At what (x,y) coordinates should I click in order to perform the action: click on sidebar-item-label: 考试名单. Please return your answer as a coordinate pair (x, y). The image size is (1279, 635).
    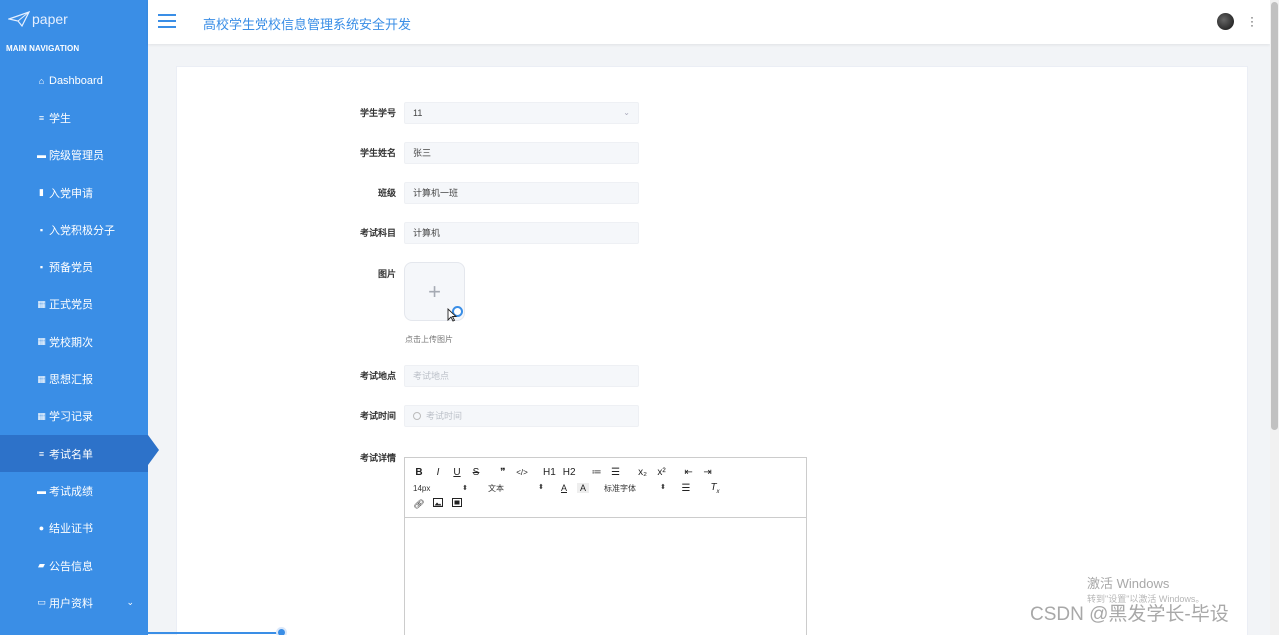
    Looking at the image, I should click on (71, 454).